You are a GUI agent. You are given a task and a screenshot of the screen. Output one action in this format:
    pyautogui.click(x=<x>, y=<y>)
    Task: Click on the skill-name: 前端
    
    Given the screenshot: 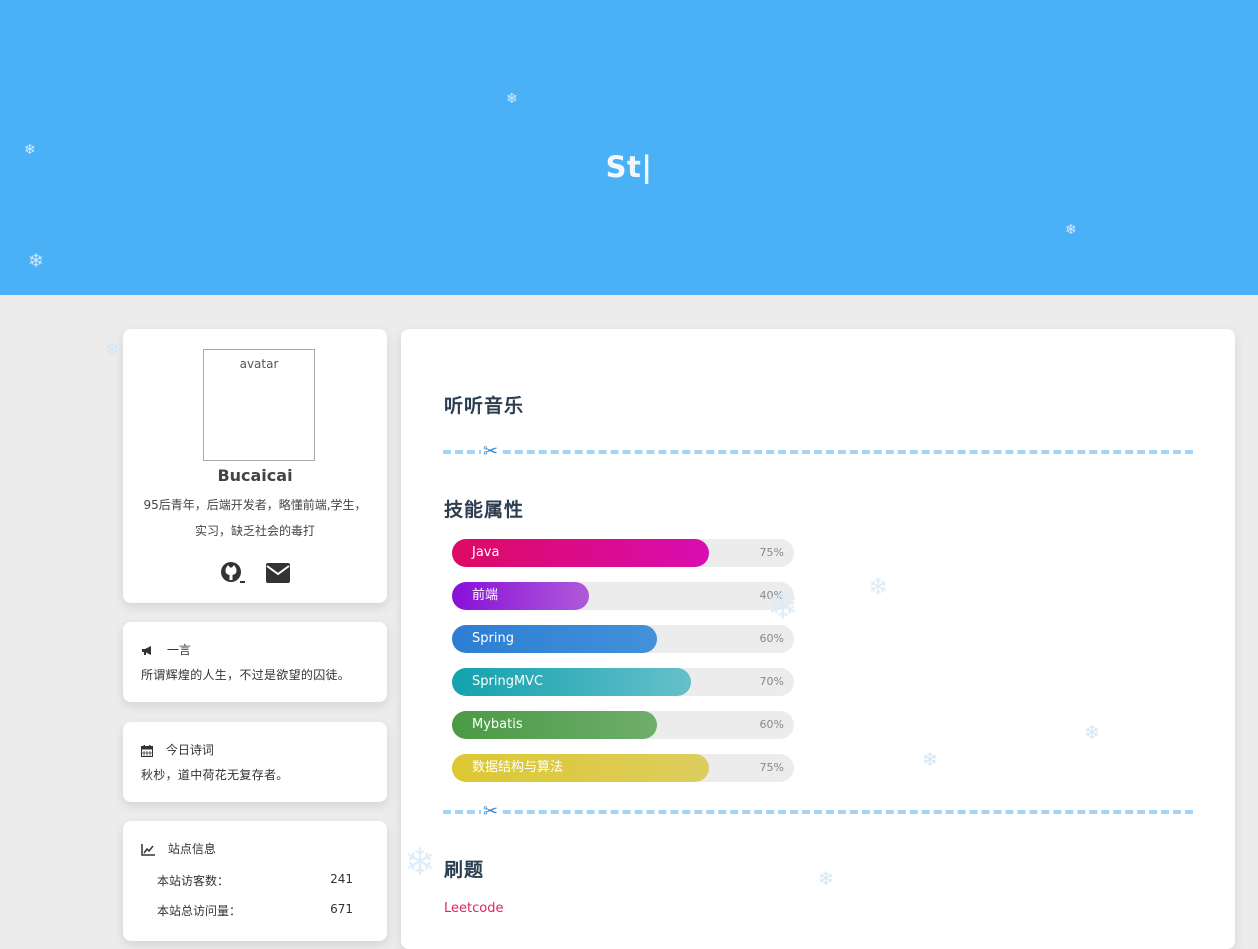 What is the action you would take?
    pyautogui.click(x=485, y=595)
    